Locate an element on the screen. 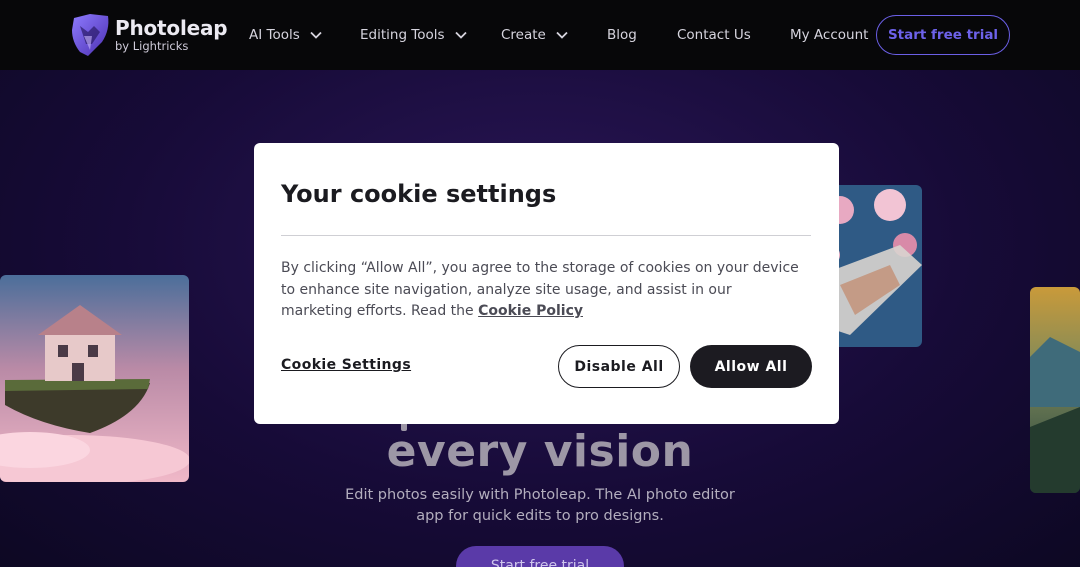 The height and width of the screenshot is (567, 1080). cookie-settings-link: Cookie Settings is located at coordinates (346, 365).